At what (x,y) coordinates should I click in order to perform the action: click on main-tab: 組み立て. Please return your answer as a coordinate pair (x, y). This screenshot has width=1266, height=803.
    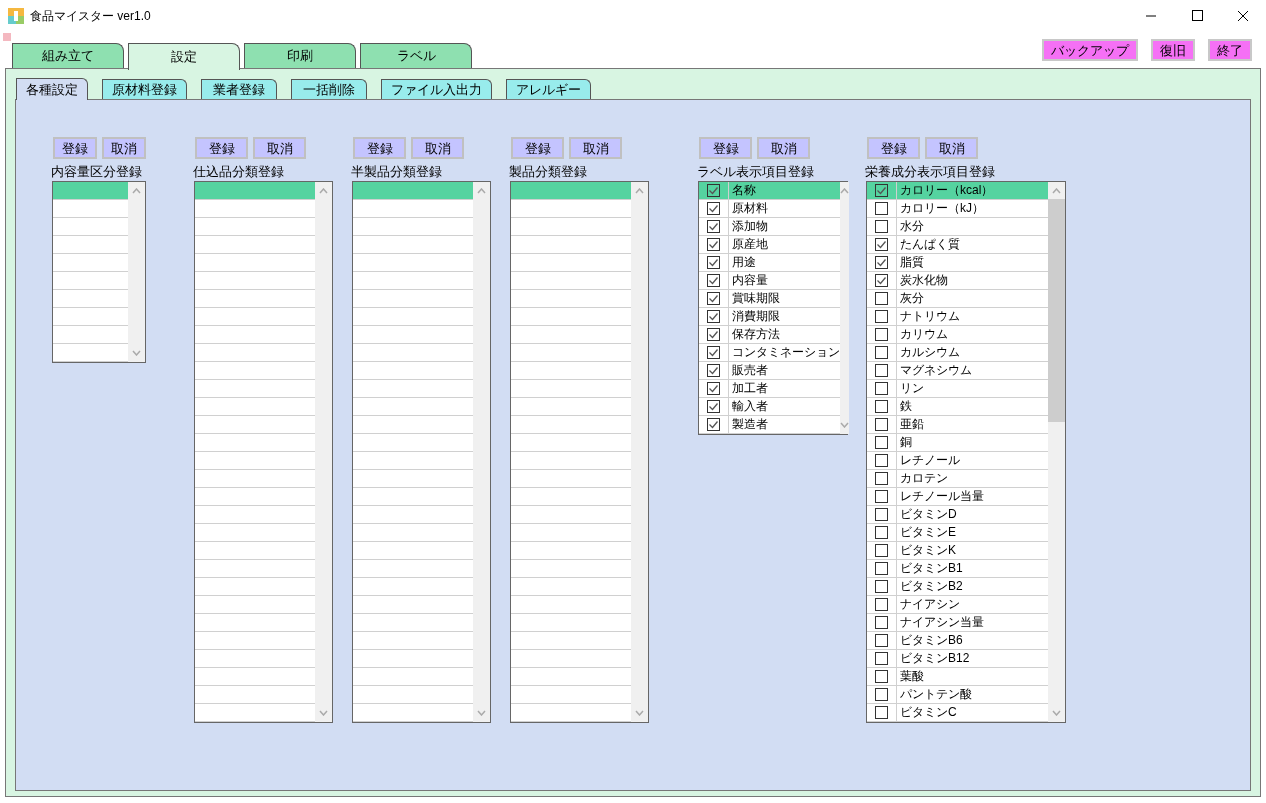
    Looking at the image, I should click on (68, 55).